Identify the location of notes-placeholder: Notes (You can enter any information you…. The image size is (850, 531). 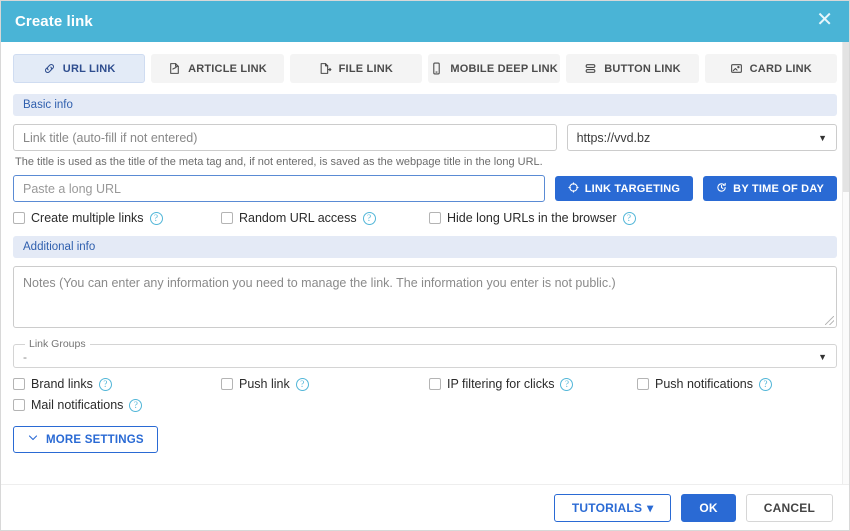
(319, 283).